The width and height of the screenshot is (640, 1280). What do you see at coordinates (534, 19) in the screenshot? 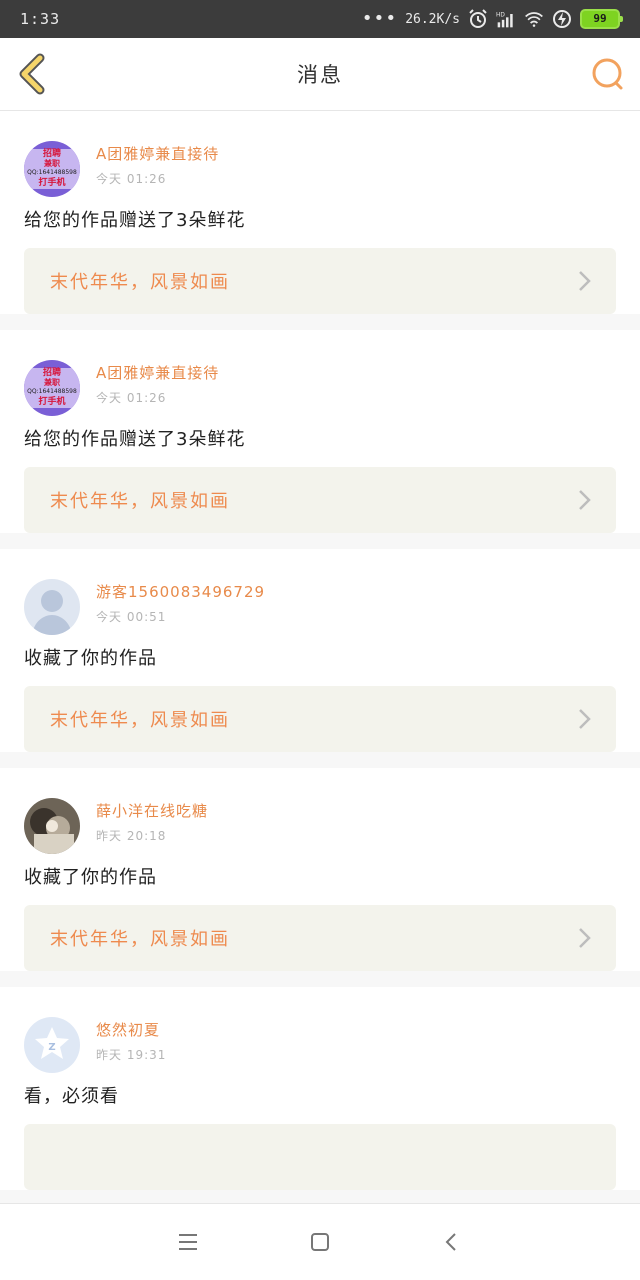
I see `wifi-icon` at bounding box center [534, 19].